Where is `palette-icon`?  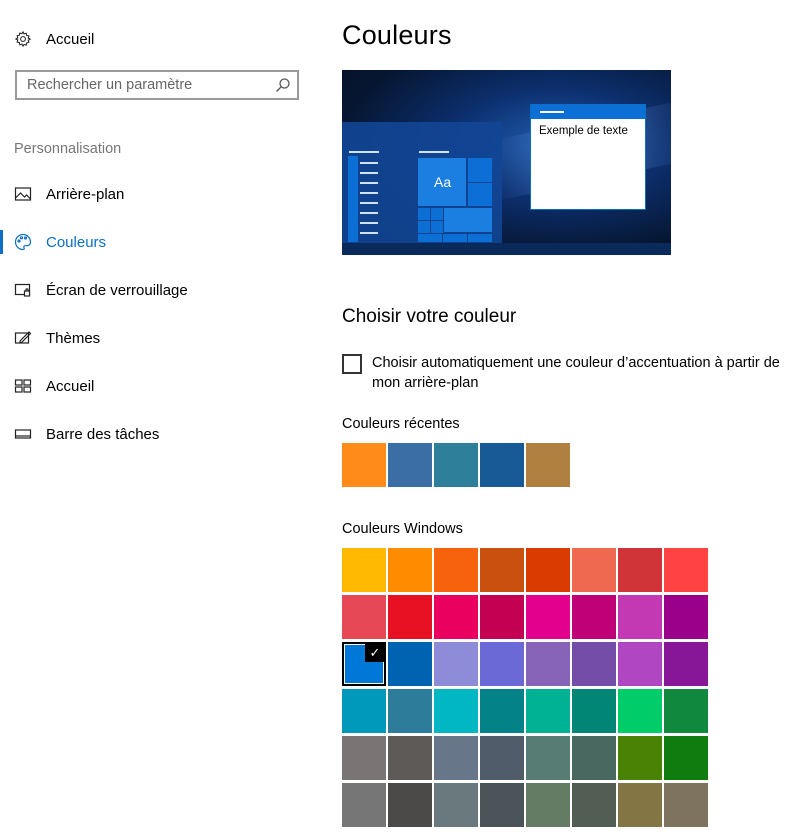
palette-icon is located at coordinates (23, 242).